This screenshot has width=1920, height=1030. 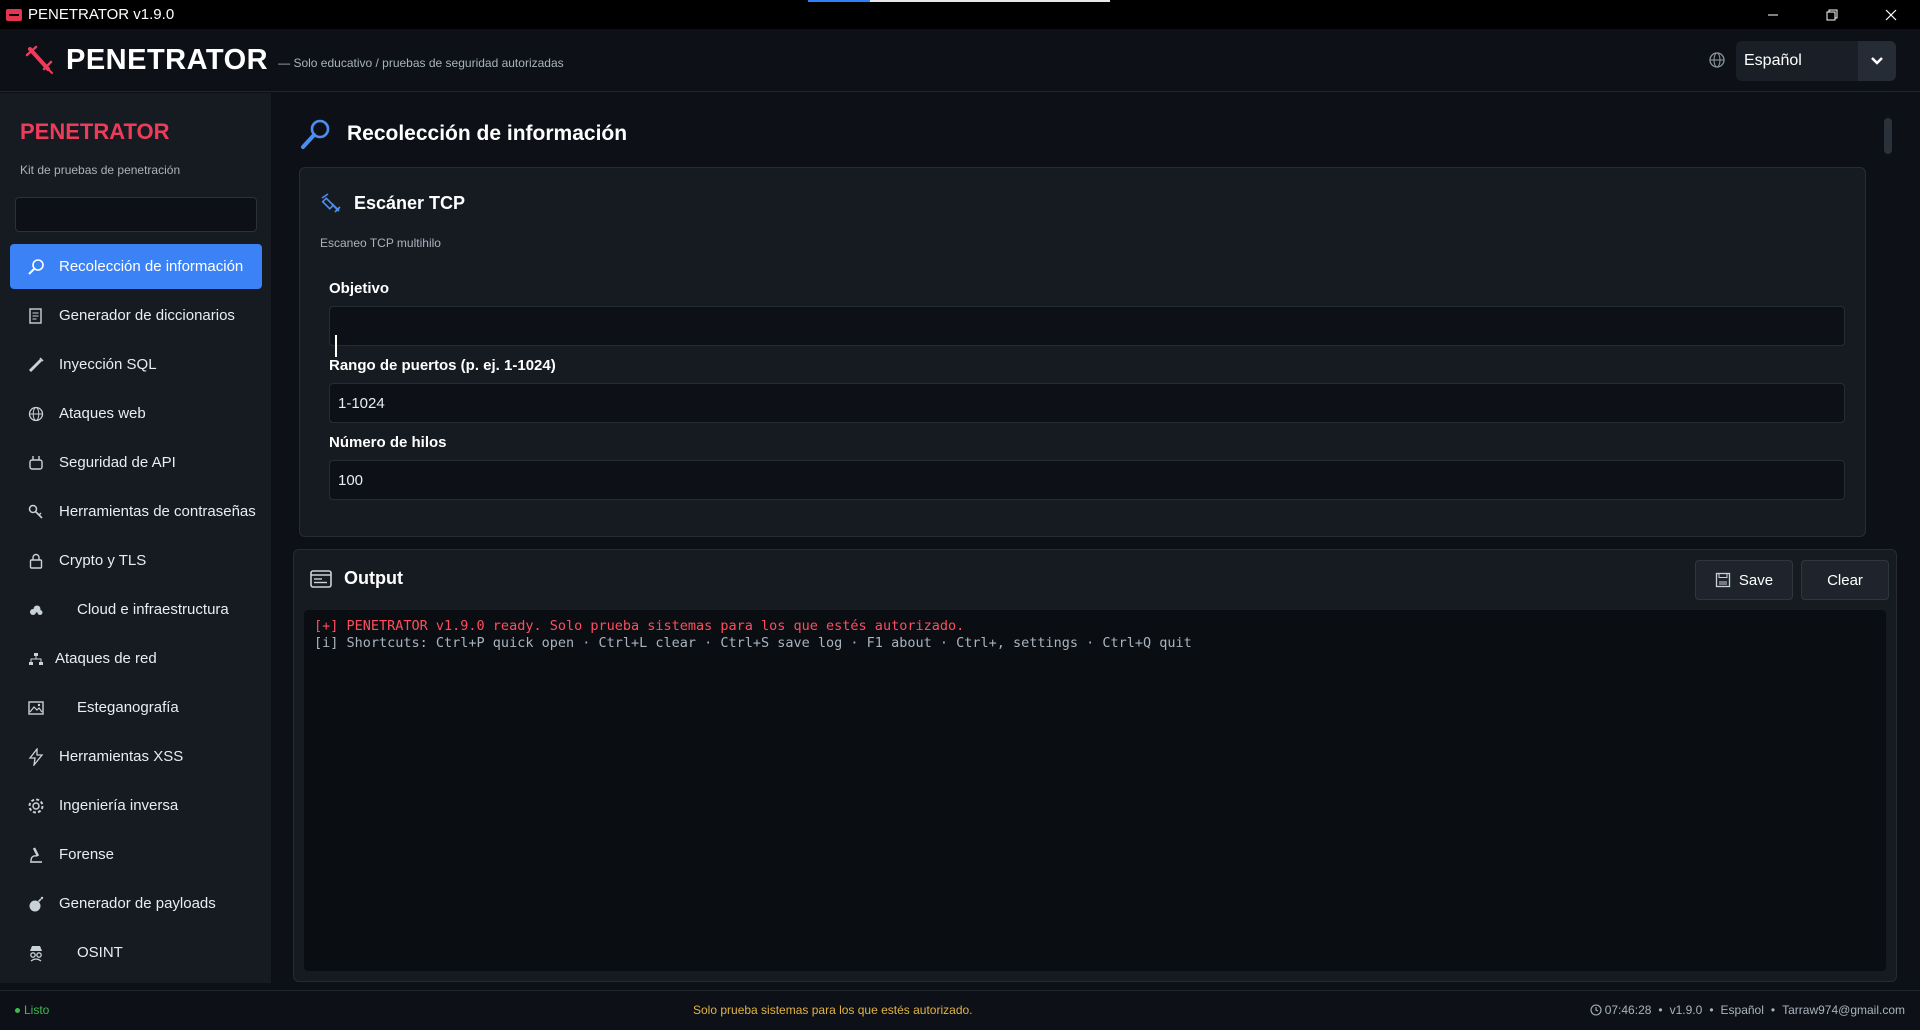 I want to click on status-time: 07:46:28, so click(x=1628, y=1010).